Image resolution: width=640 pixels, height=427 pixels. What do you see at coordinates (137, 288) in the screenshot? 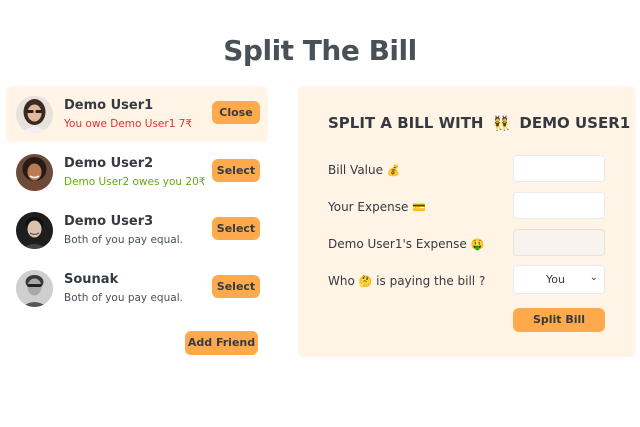
I see `friend-item-4: Sounak Both of you pay equal. Select` at bounding box center [137, 288].